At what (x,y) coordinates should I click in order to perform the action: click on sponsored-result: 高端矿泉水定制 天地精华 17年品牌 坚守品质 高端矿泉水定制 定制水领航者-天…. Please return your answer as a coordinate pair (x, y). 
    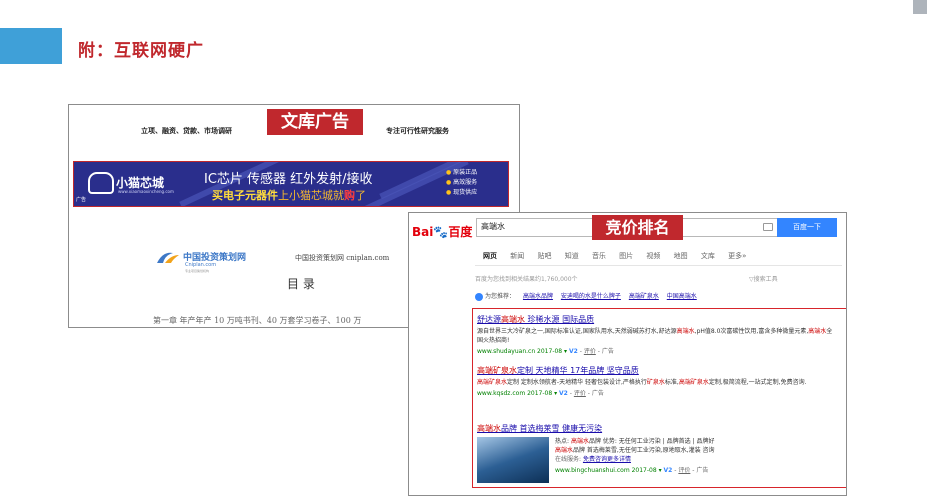
    Looking at the image, I should click on (657, 381).